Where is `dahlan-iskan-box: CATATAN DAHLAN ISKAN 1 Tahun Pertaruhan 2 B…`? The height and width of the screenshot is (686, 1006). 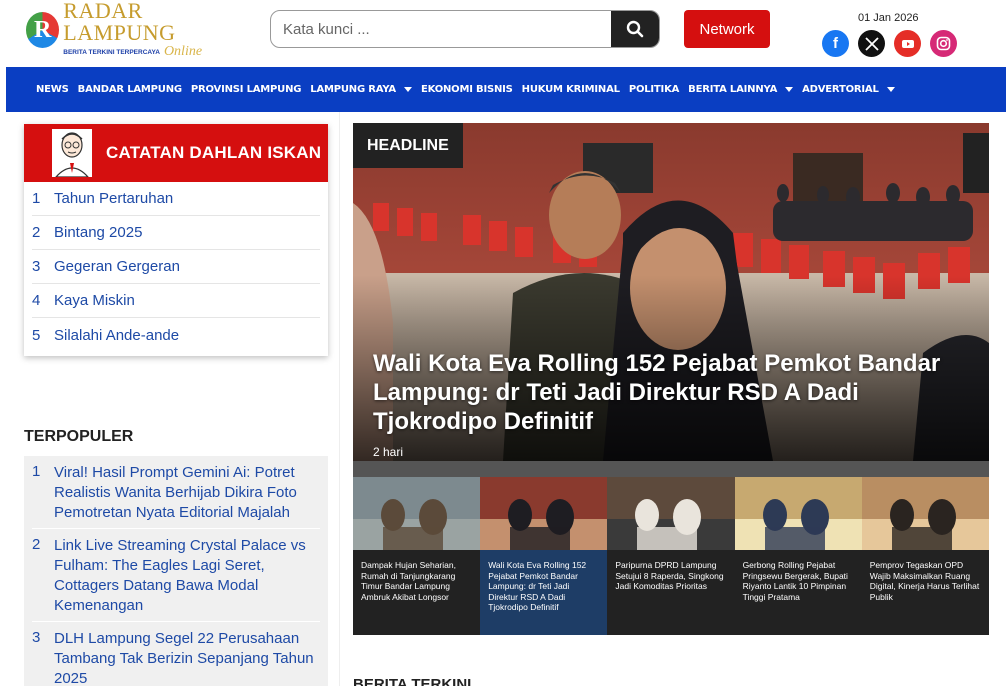
dahlan-iskan-box: CATATAN DAHLAN ISKAN 1 Tahun Pertaruhan 2 B… is located at coordinates (176, 240).